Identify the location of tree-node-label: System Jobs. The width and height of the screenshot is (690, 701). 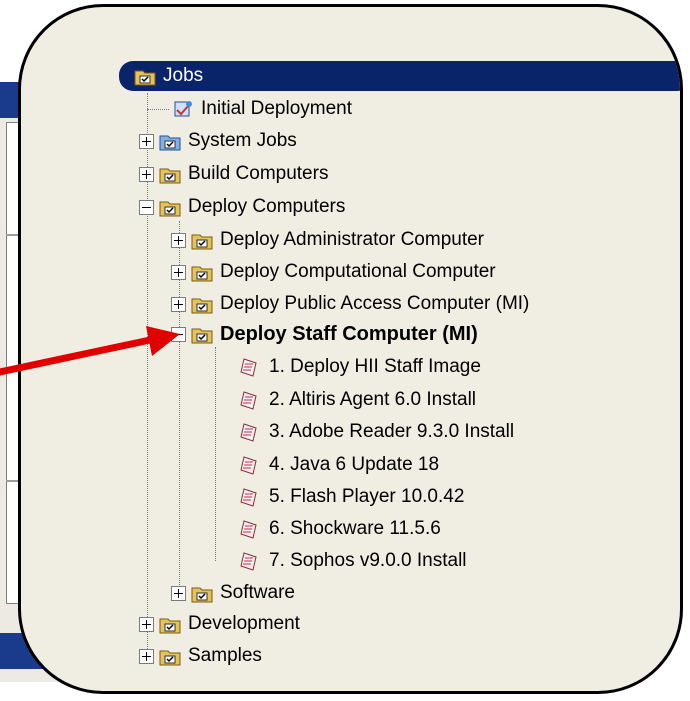
(242, 140).